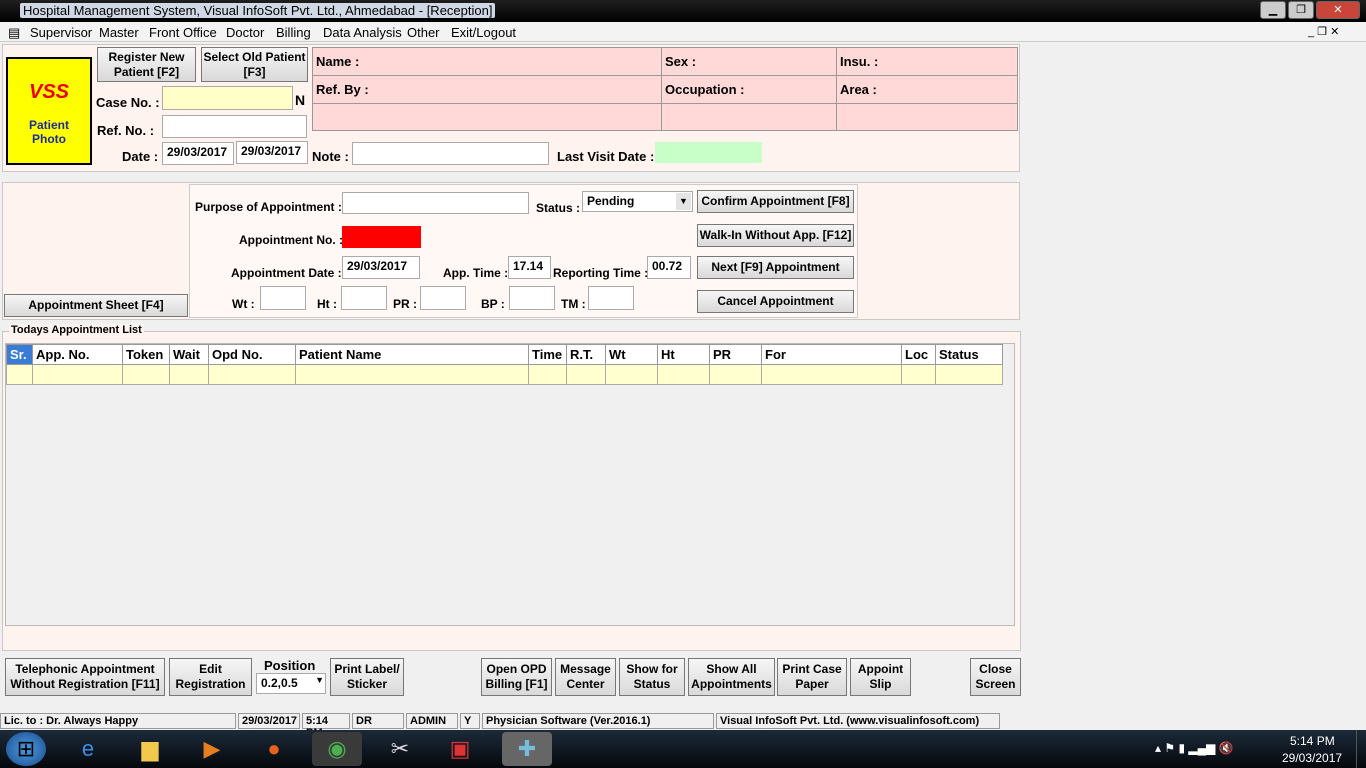 This screenshot has width=1366, height=768. Describe the element at coordinates (601, 273) in the screenshot. I see `reporting-time-label: Reporting Time :` at that location.